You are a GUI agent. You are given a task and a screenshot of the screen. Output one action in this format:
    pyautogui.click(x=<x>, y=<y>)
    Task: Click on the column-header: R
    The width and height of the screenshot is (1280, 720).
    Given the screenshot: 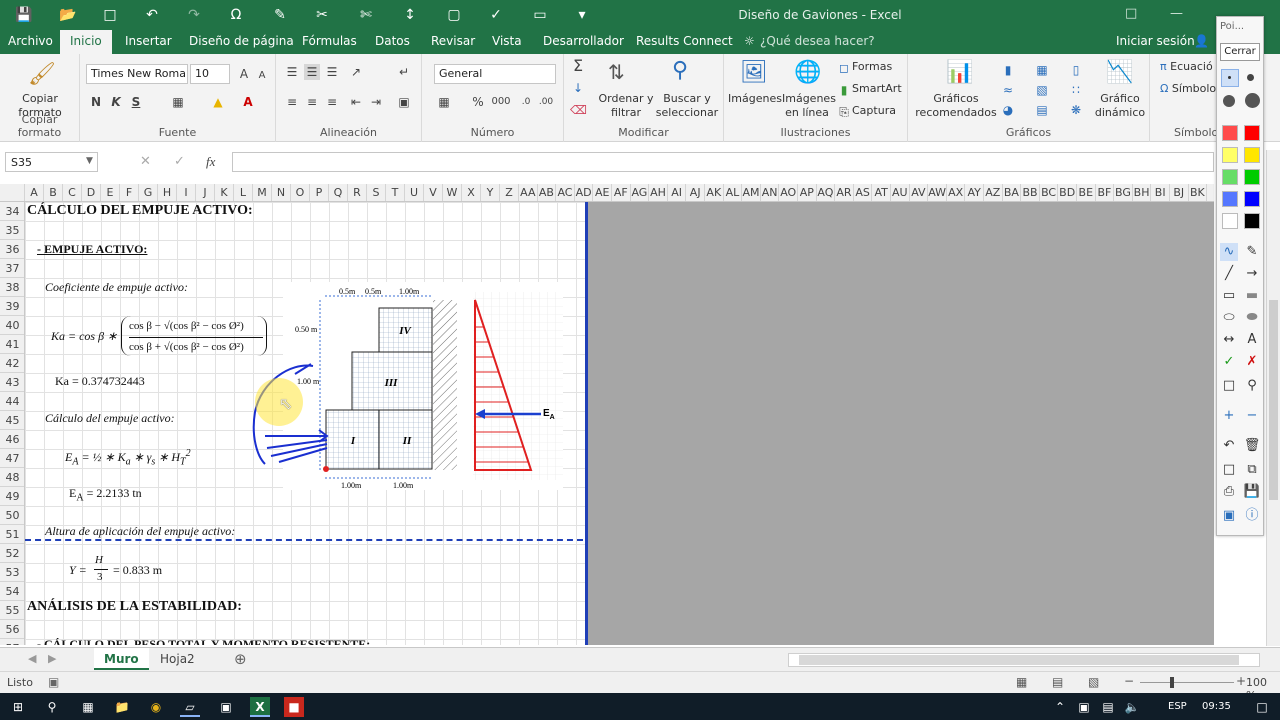 What is the action you would take?
    pyautogui.click(x=357, y=192)
    